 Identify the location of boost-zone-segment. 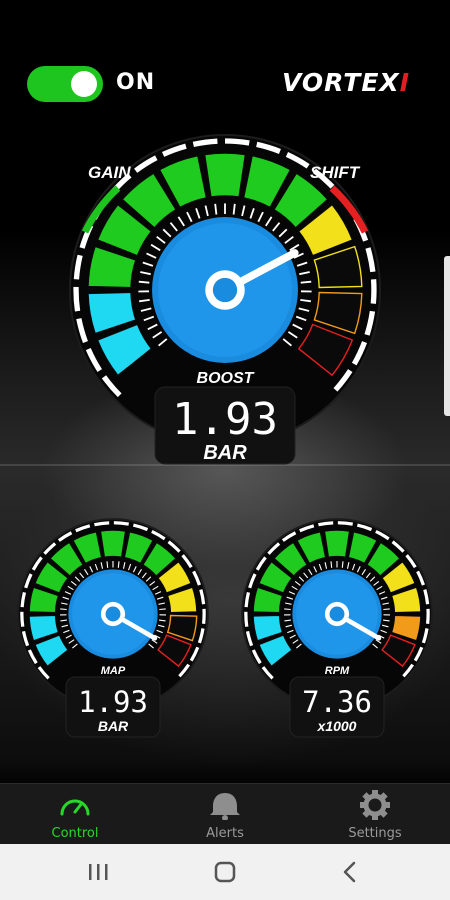
(225, 175).